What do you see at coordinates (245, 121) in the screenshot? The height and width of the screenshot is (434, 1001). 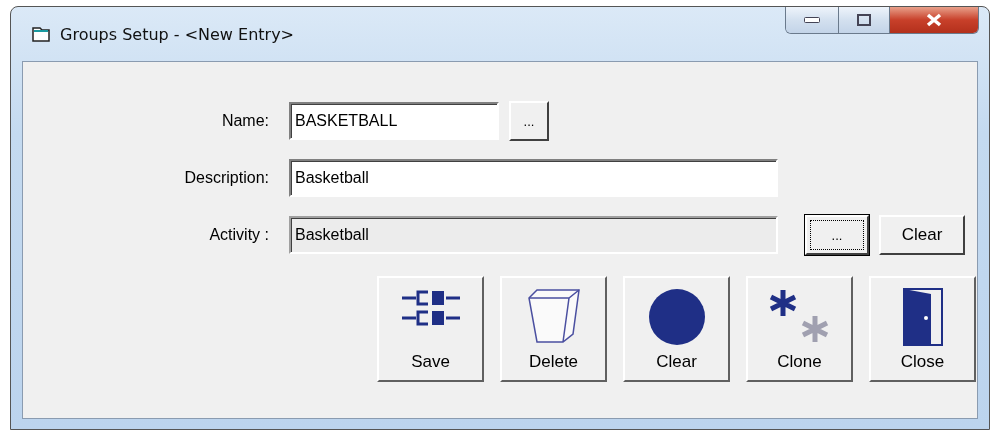 I see `field-label: Name:` at bounding box center [245, 121].